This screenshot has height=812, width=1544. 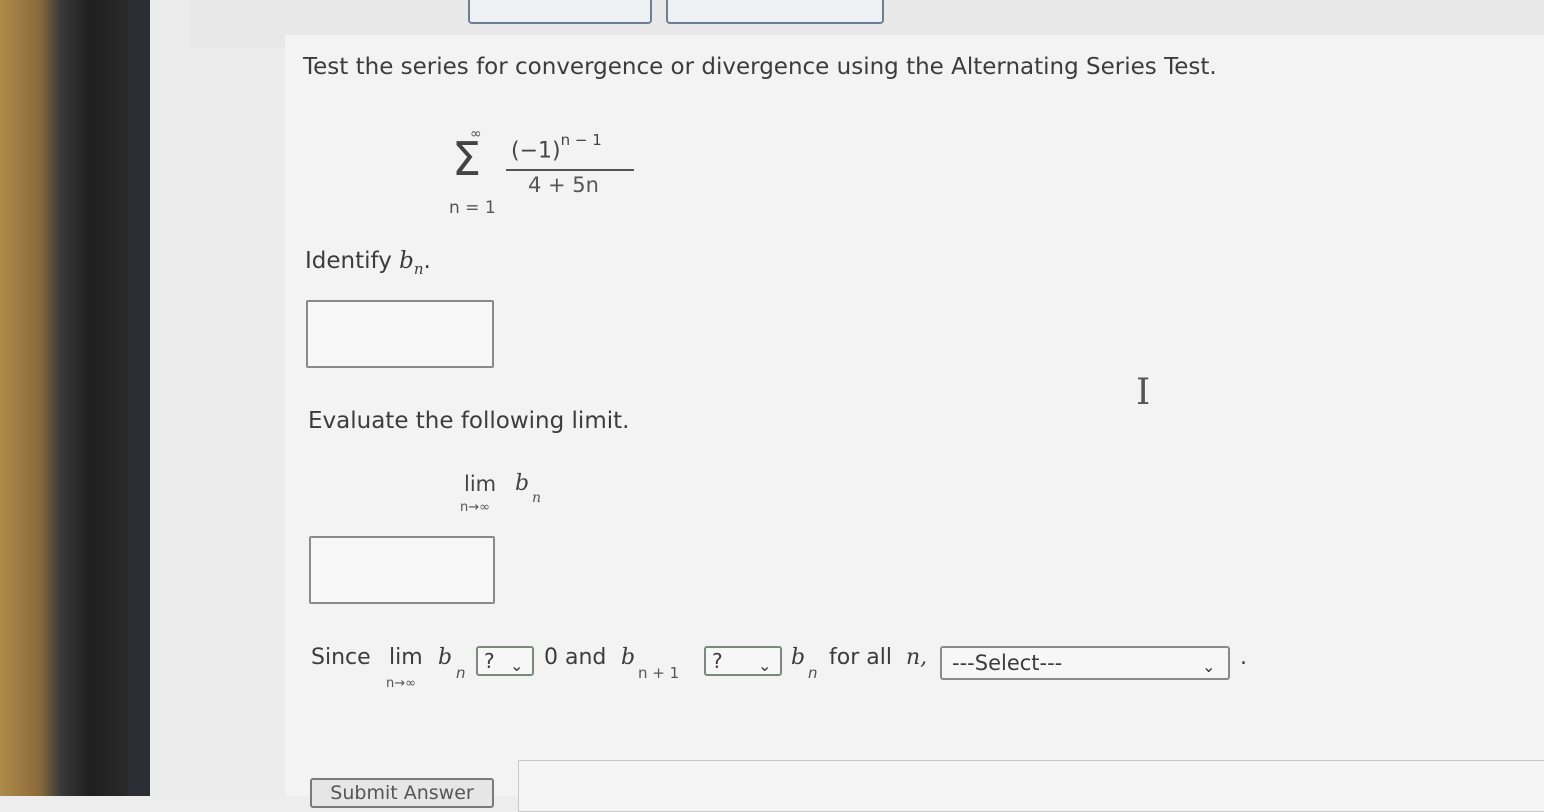 I want to click on since-b3-sub: n, so click(x=813, y=673).